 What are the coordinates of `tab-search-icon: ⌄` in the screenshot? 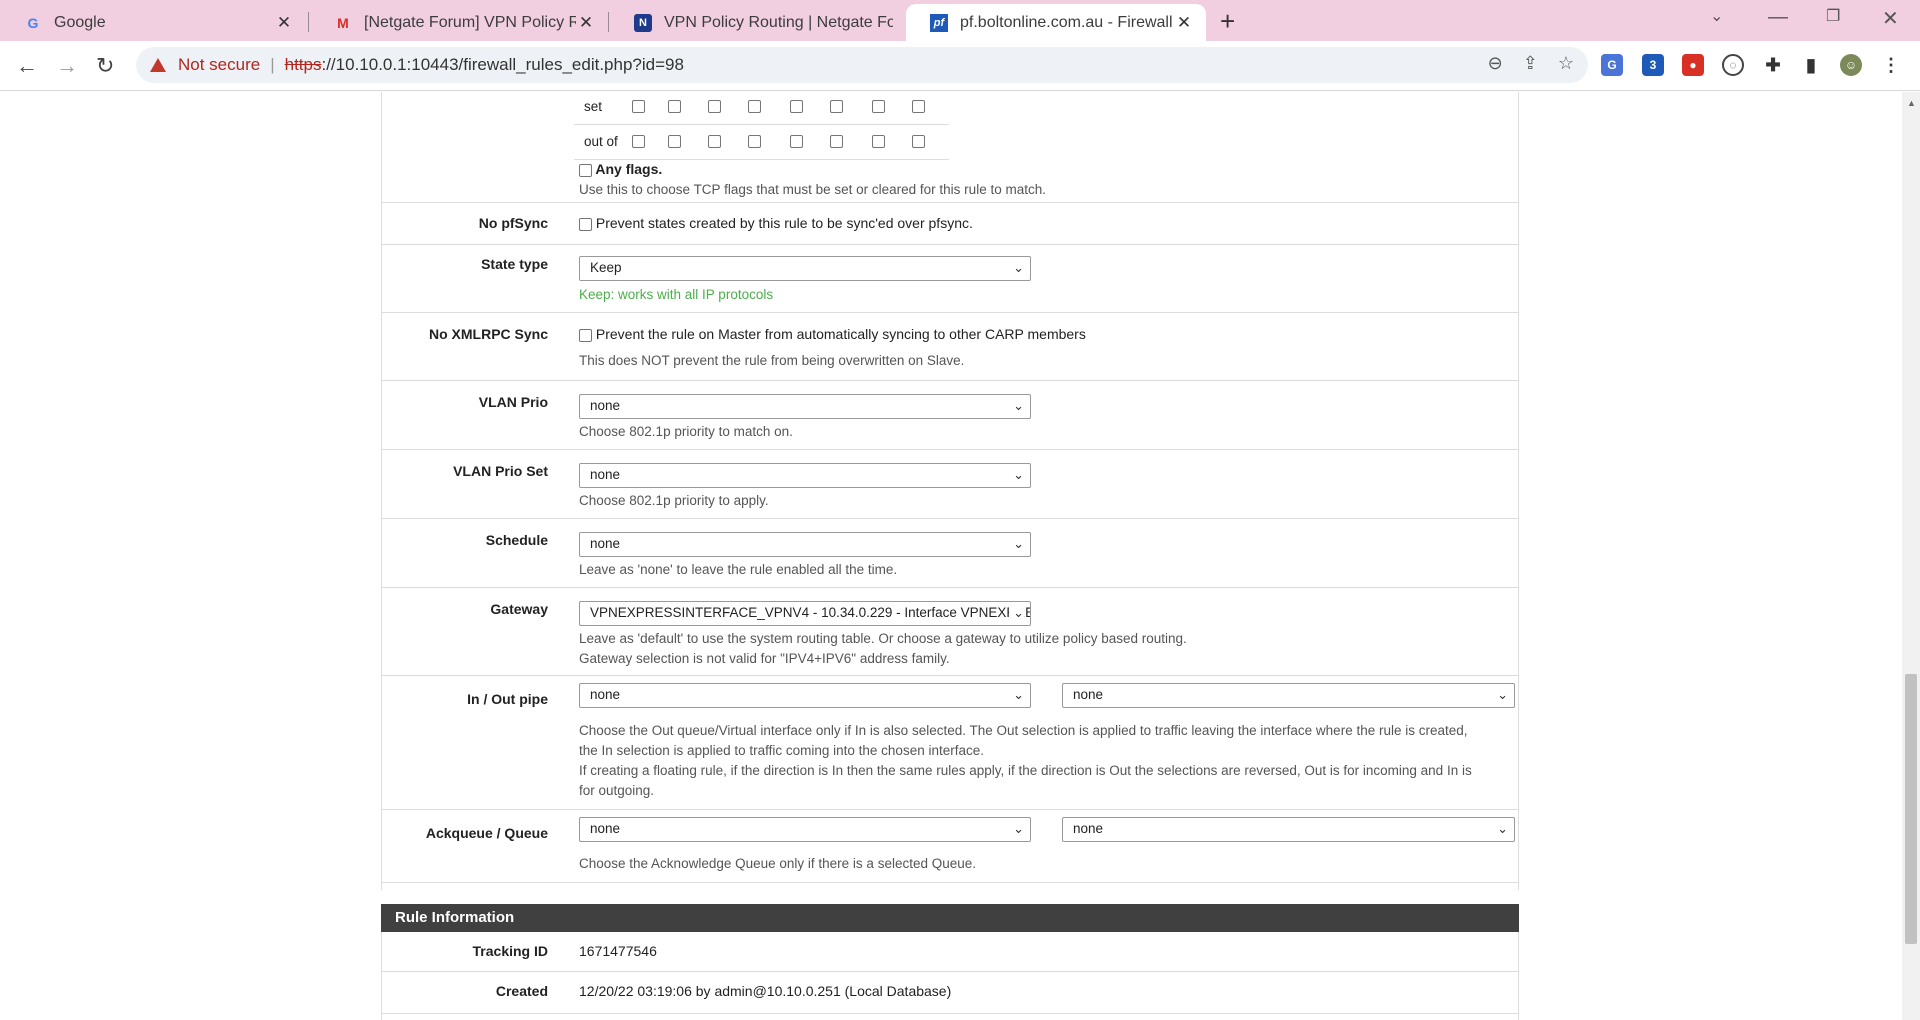 It's located at (1716, 16).